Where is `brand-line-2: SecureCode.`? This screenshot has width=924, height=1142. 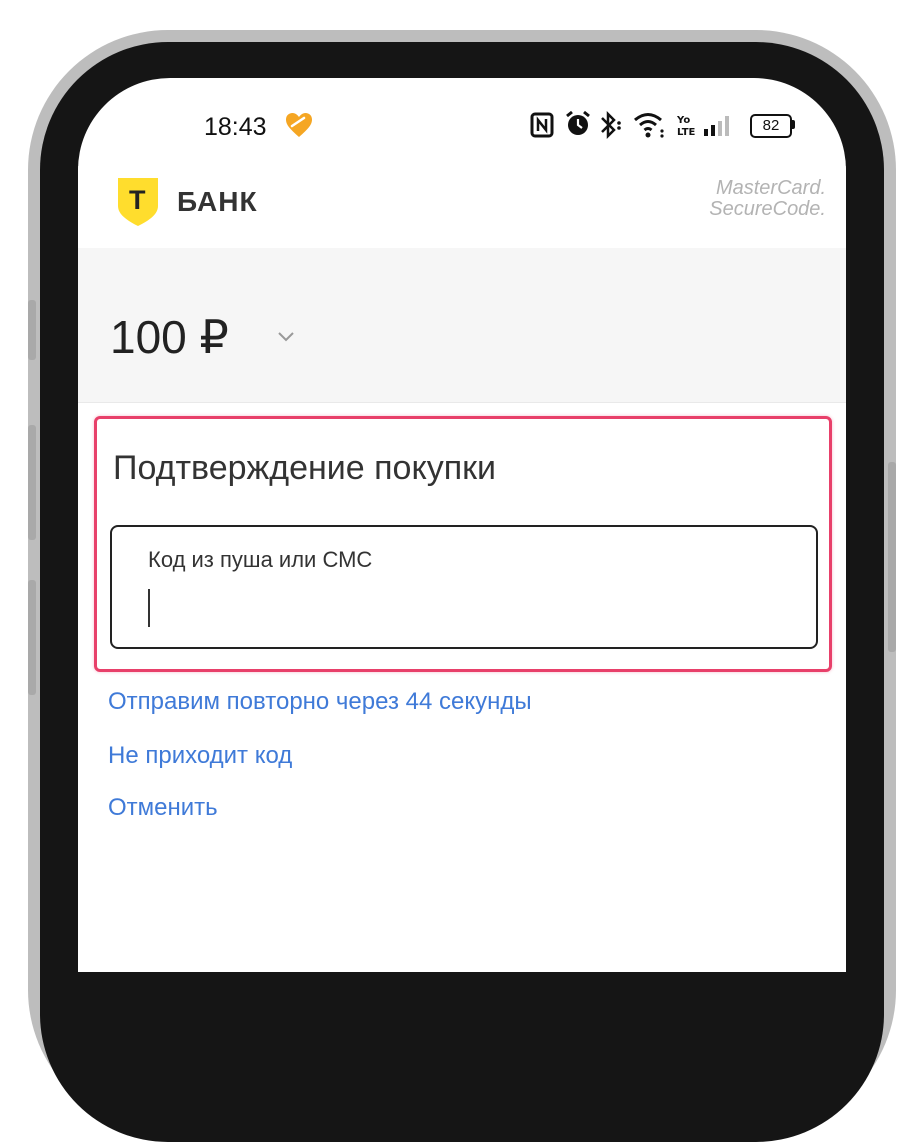
brand-line-2: SecureCode. is located at coordinates (767, 209).